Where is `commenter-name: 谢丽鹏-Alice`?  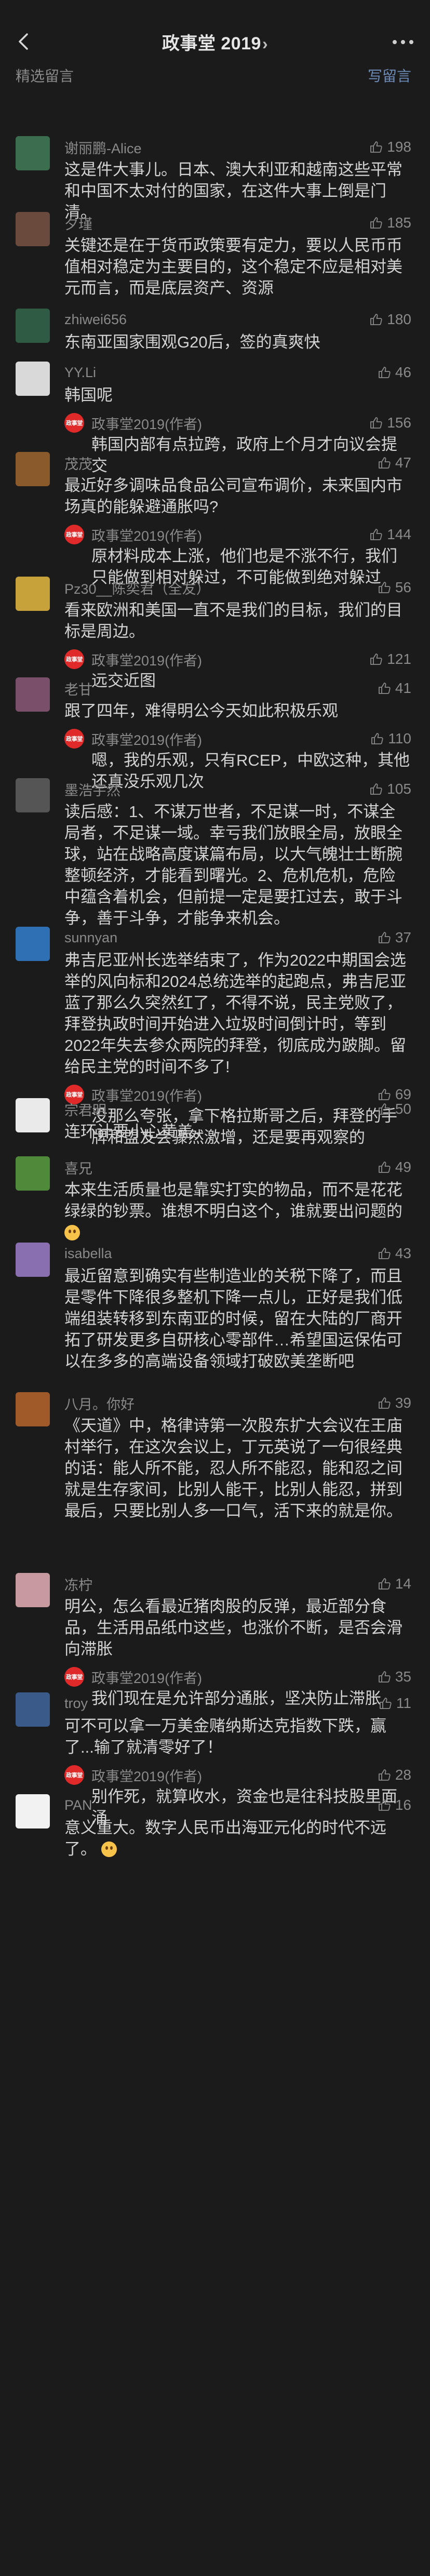 commenter-name: 谢丽鹏-Alice is located at coordinates (103, 148).